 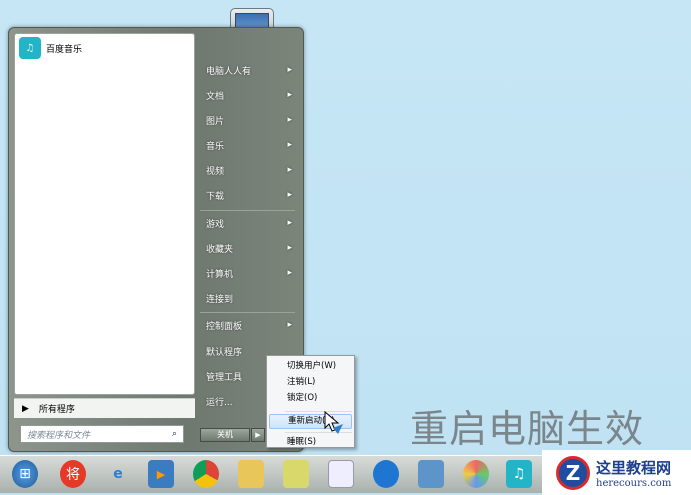 What do you see at coordinates (476, 474) in the screenshot?
I see `pinwheel-icon` at bounding box center [476, 474].